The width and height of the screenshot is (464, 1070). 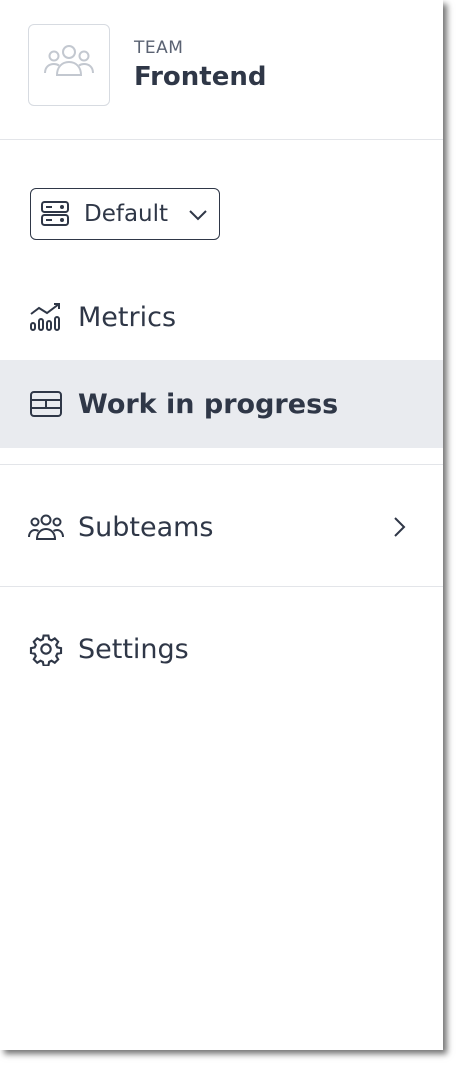 I want to click on chart-bars-line-icon, so click(x=46, y=317).